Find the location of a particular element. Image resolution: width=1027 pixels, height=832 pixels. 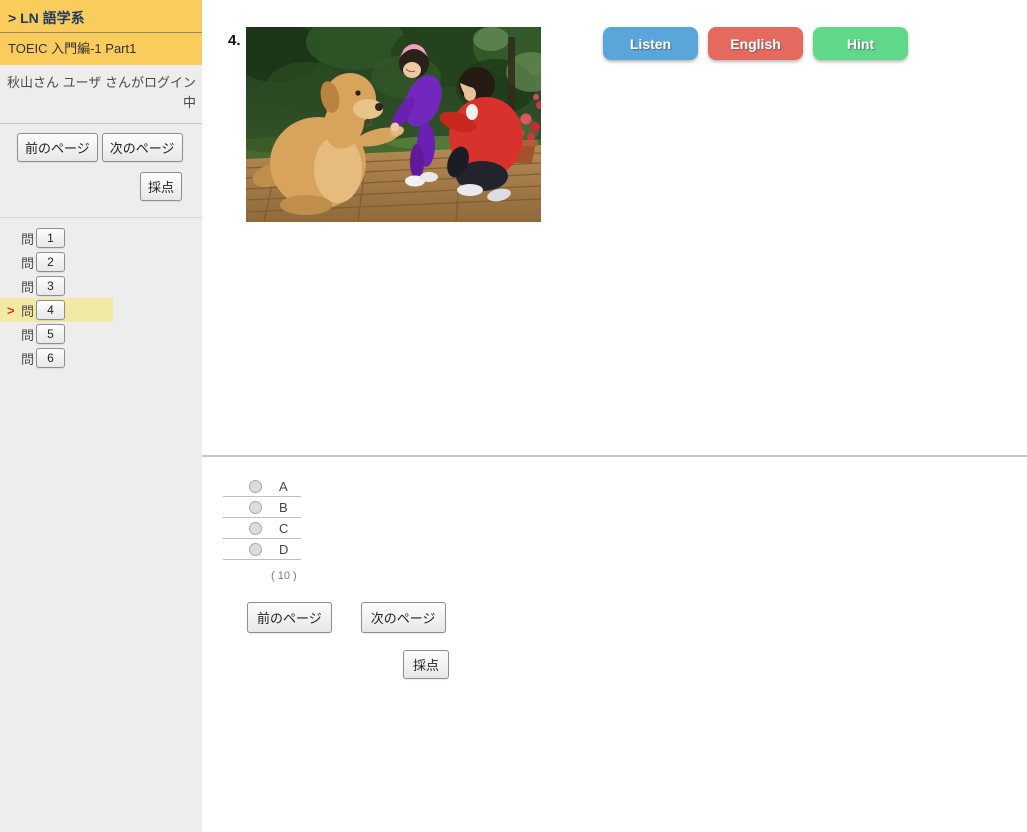

question-5-button: 5 is located at coordinates (51, 334).